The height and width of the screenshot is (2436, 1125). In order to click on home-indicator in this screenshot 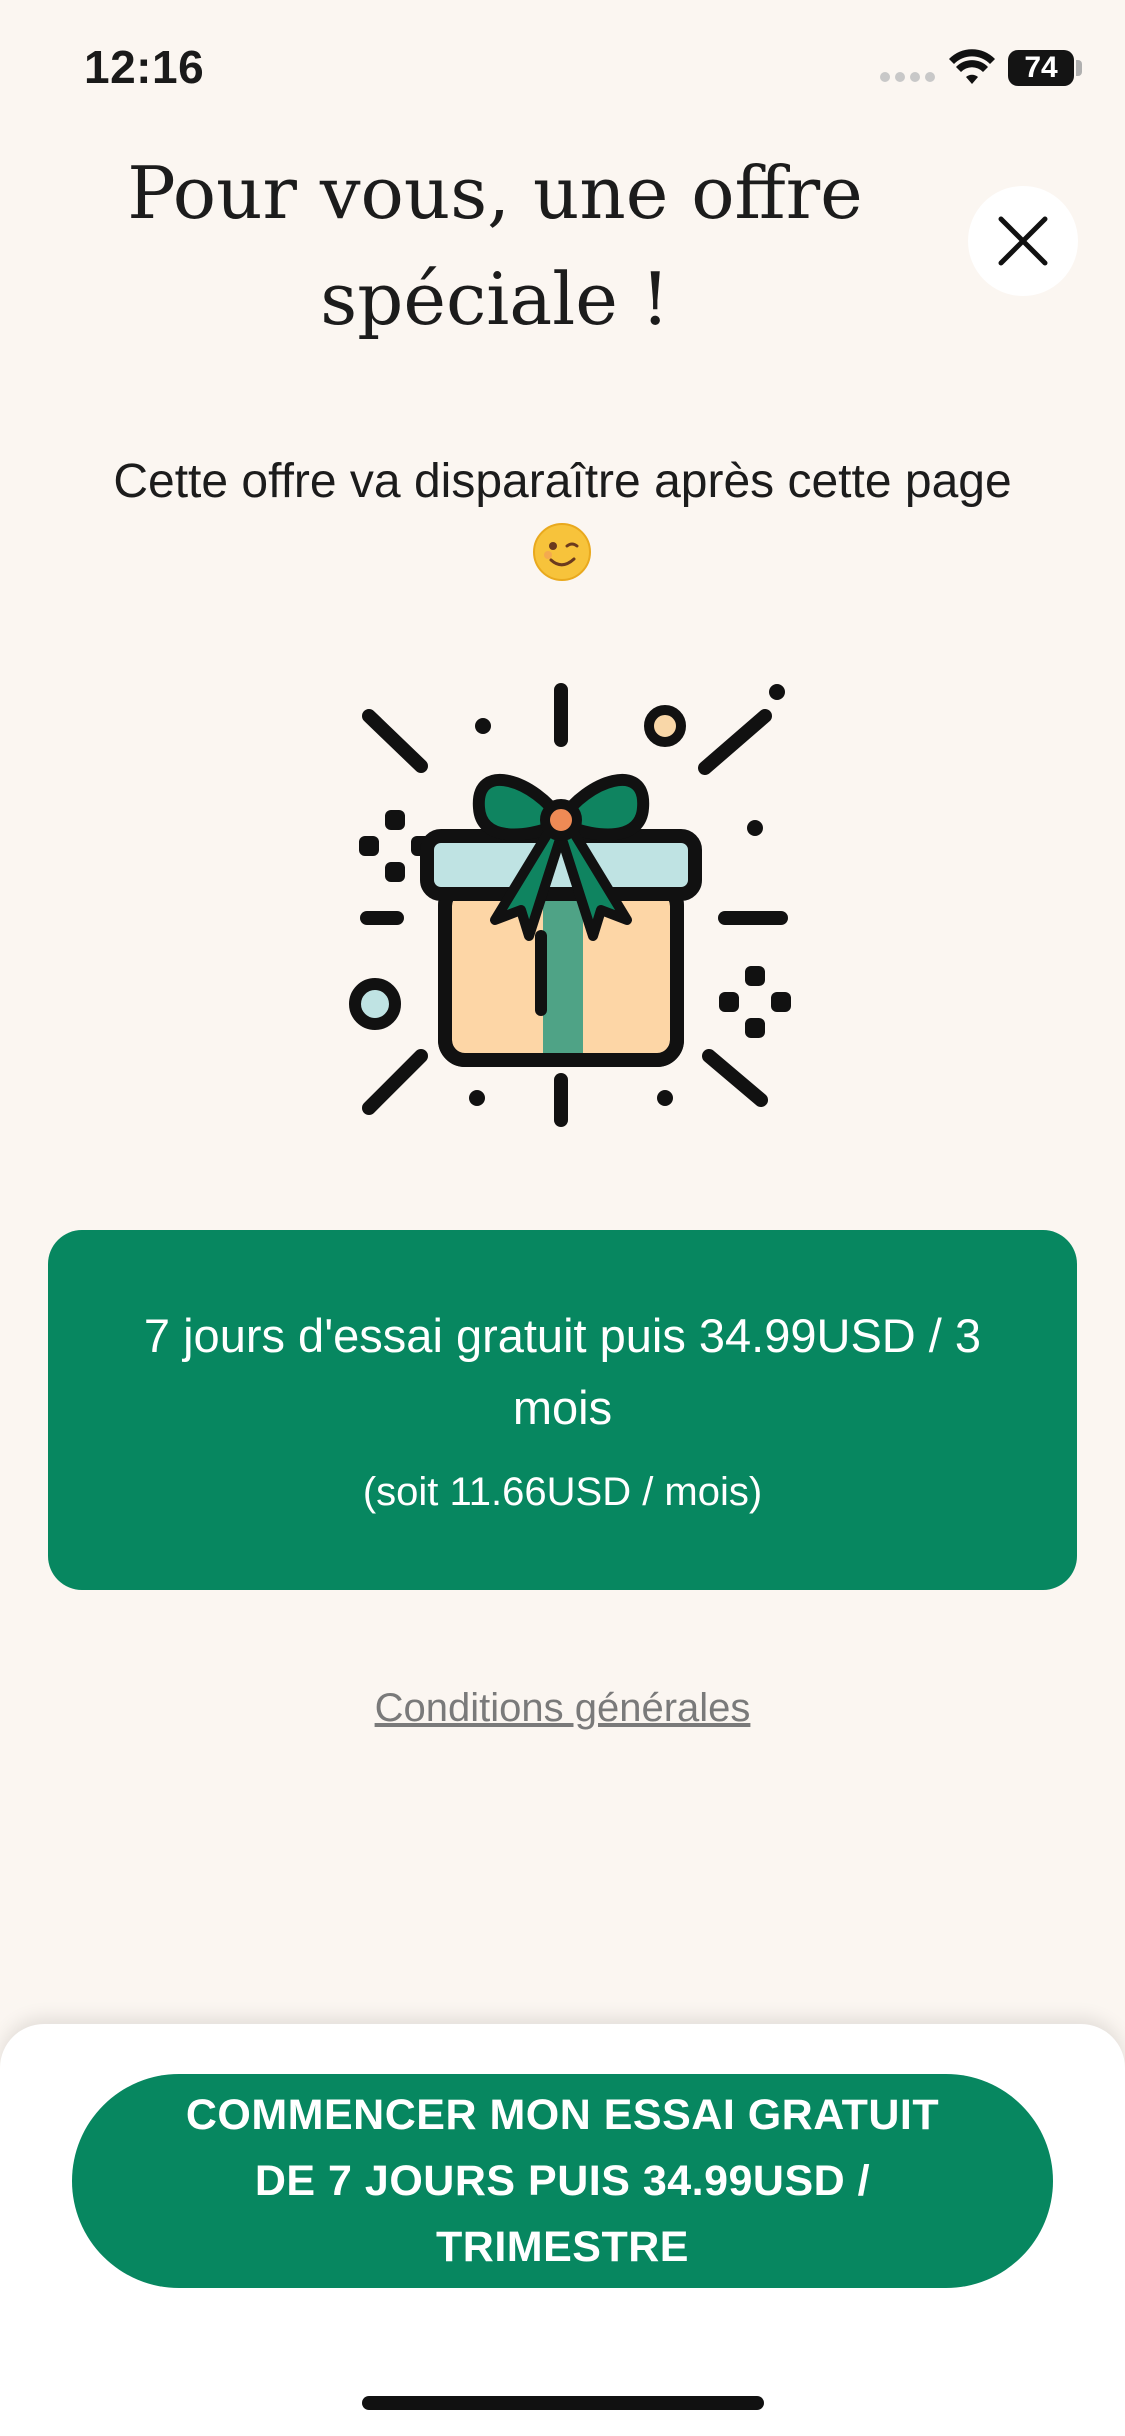, I will do `click(563, 2403)`.